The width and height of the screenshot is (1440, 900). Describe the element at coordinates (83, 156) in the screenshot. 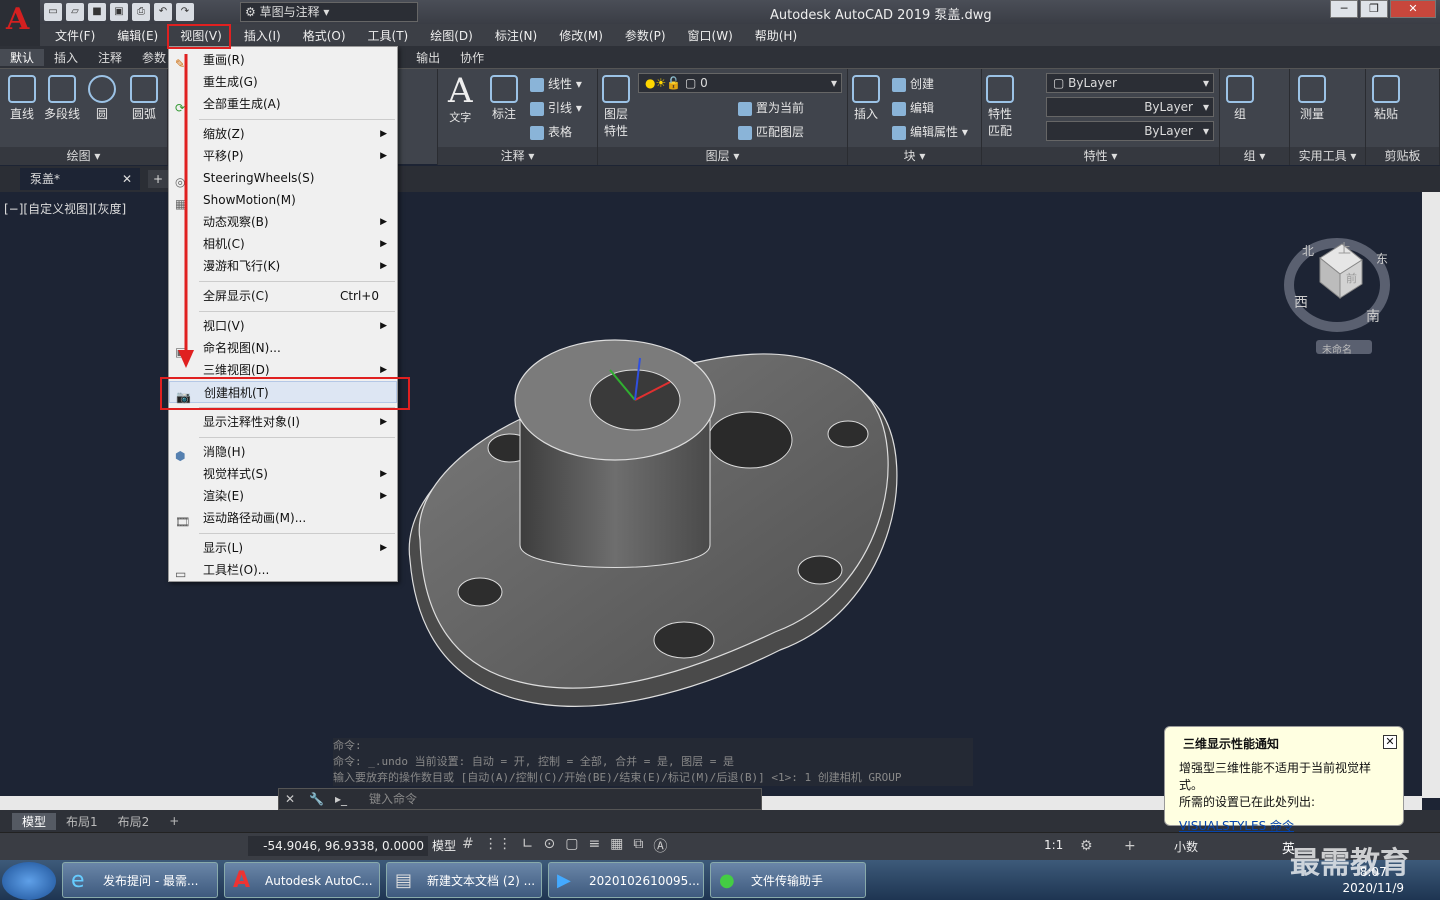

I see `panel-draw-title: 绘图 ▾` at that location.